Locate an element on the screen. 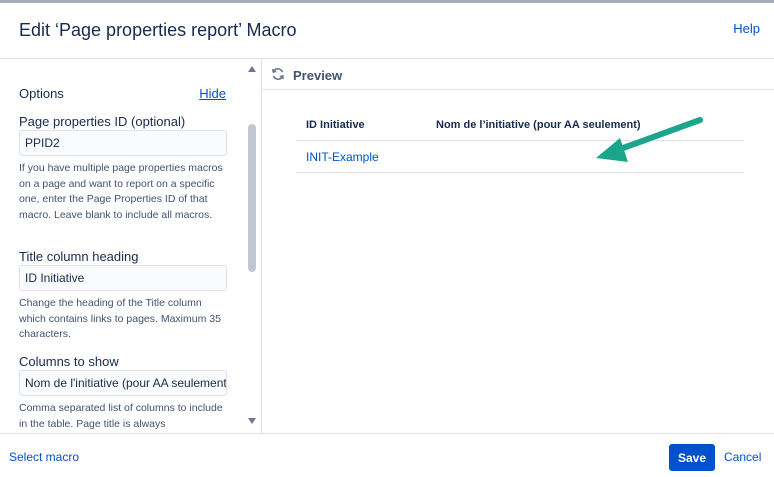 The width and height of the screenshot is (774, 477). dialog-header: Edit ‘Page properties report’ Macro Help is located at coordinates (387, 31).